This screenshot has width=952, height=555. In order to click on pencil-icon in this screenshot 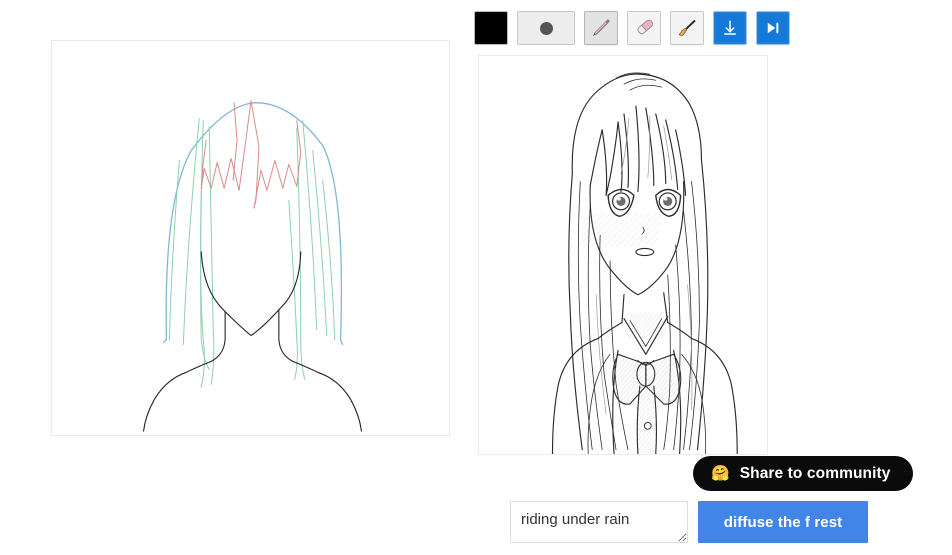, I will do `click(601, 28)`.